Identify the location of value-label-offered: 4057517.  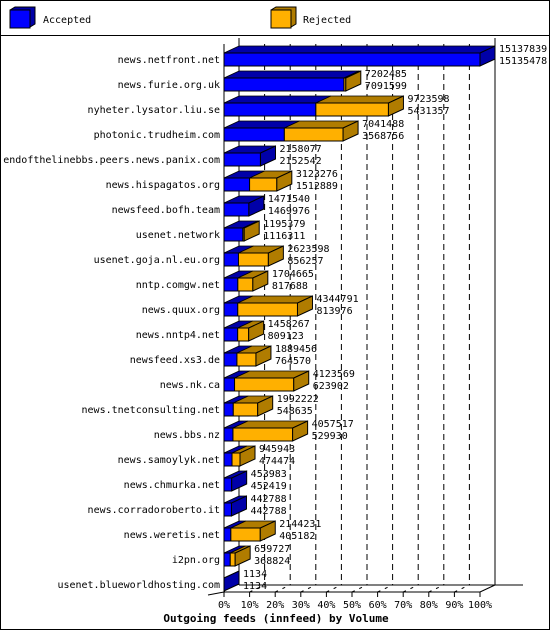
(333, 424).